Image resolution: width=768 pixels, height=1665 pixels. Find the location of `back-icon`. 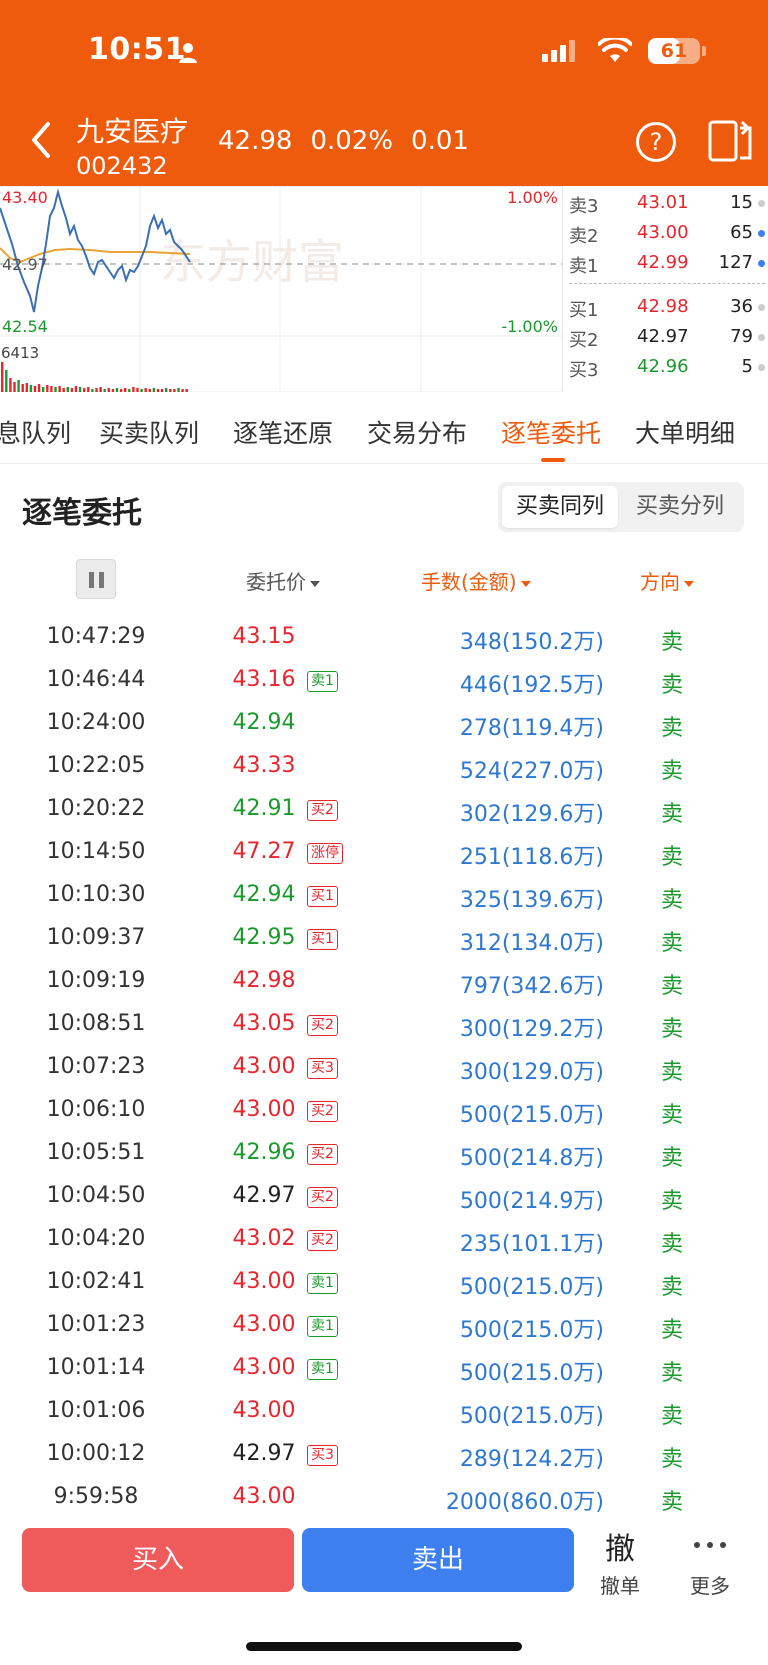

back-icon is located at coordinates (42, 140).